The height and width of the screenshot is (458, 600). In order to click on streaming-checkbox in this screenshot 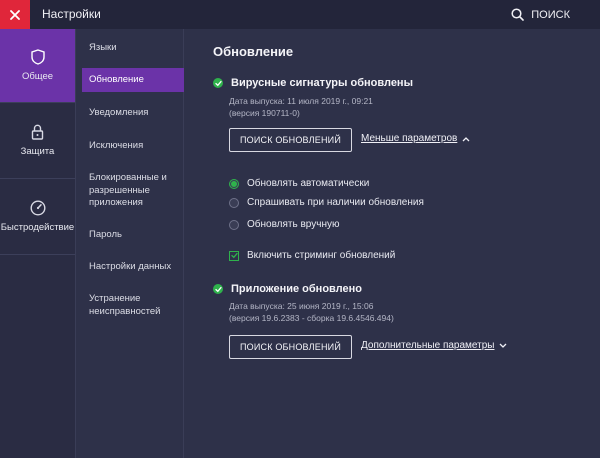, I will do `click(234, 255)`.